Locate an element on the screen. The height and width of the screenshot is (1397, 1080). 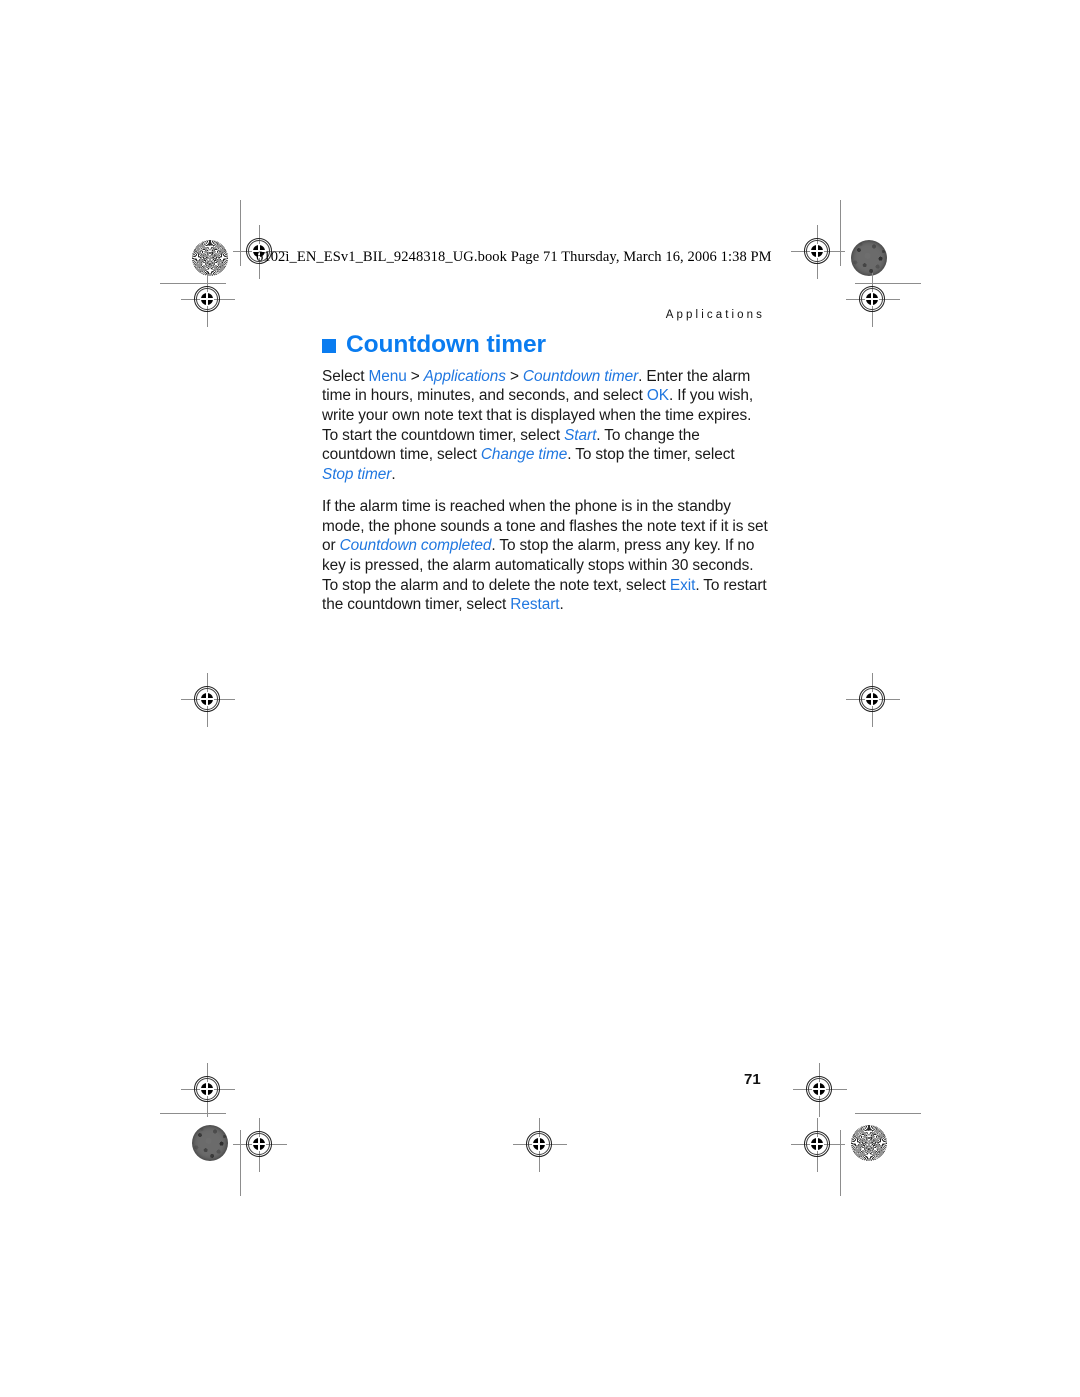
crop-line-top-left-vertical is located at coordinates (240, 233).